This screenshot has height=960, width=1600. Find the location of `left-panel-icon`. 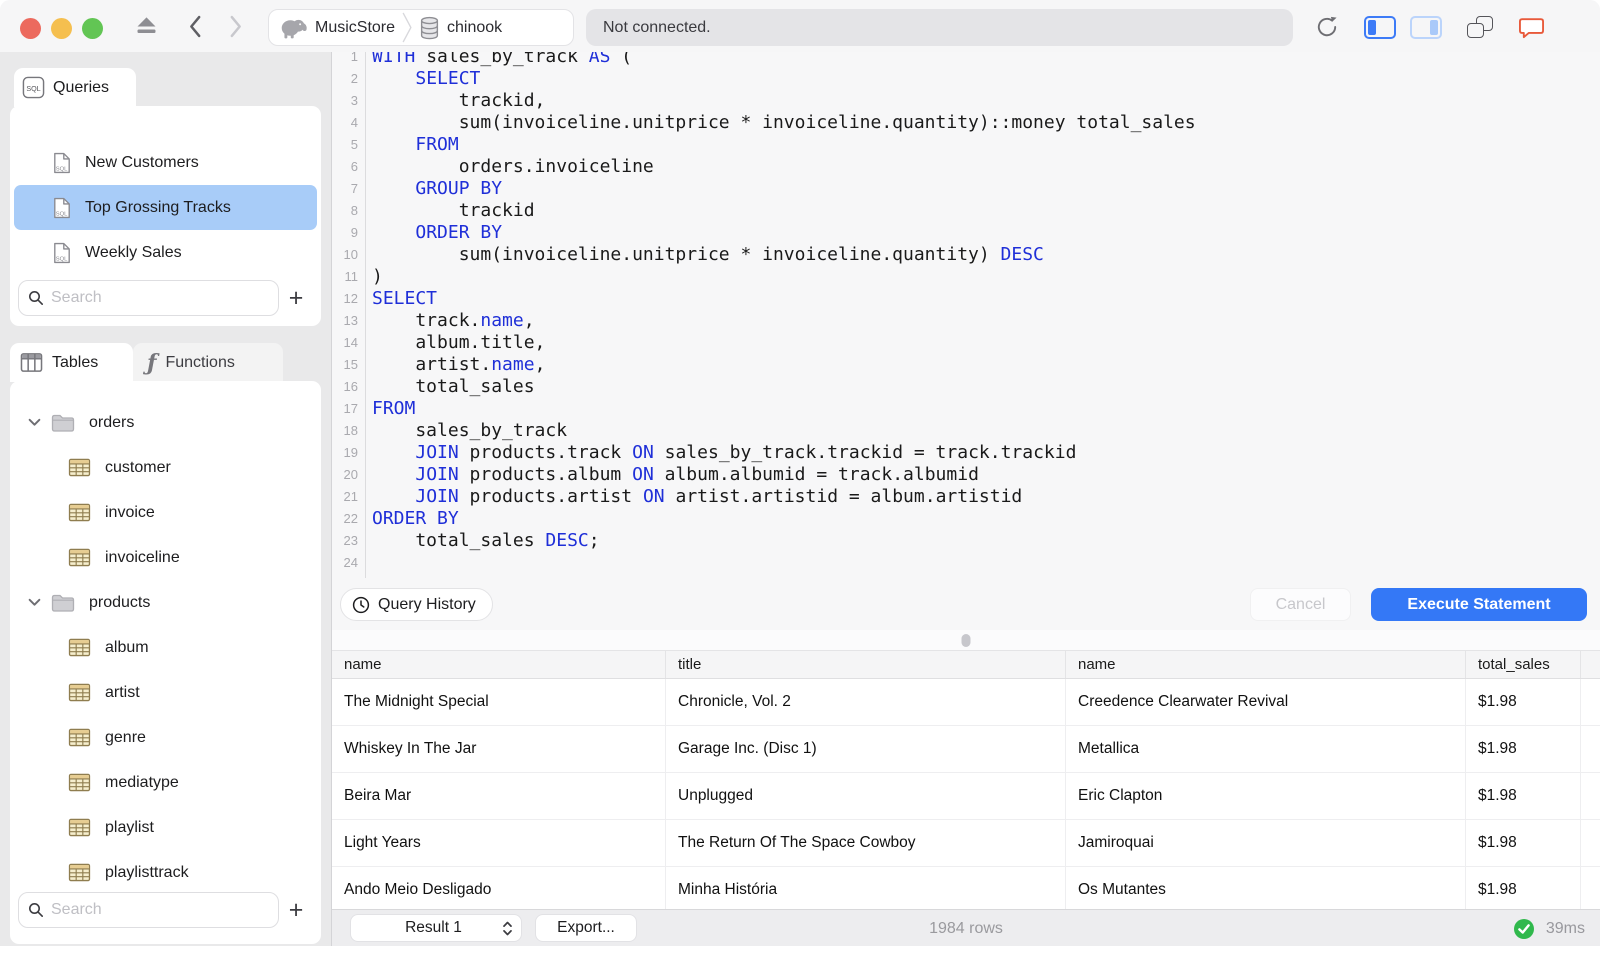

left-panel-icon is located at coordinates (1380, 27).